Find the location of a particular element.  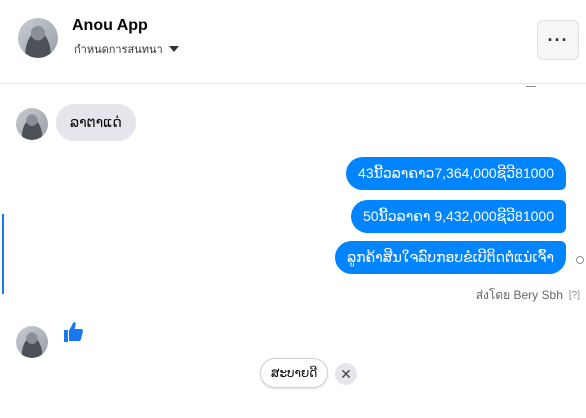

delivery-status-icon is located at coordinates (580, 260).